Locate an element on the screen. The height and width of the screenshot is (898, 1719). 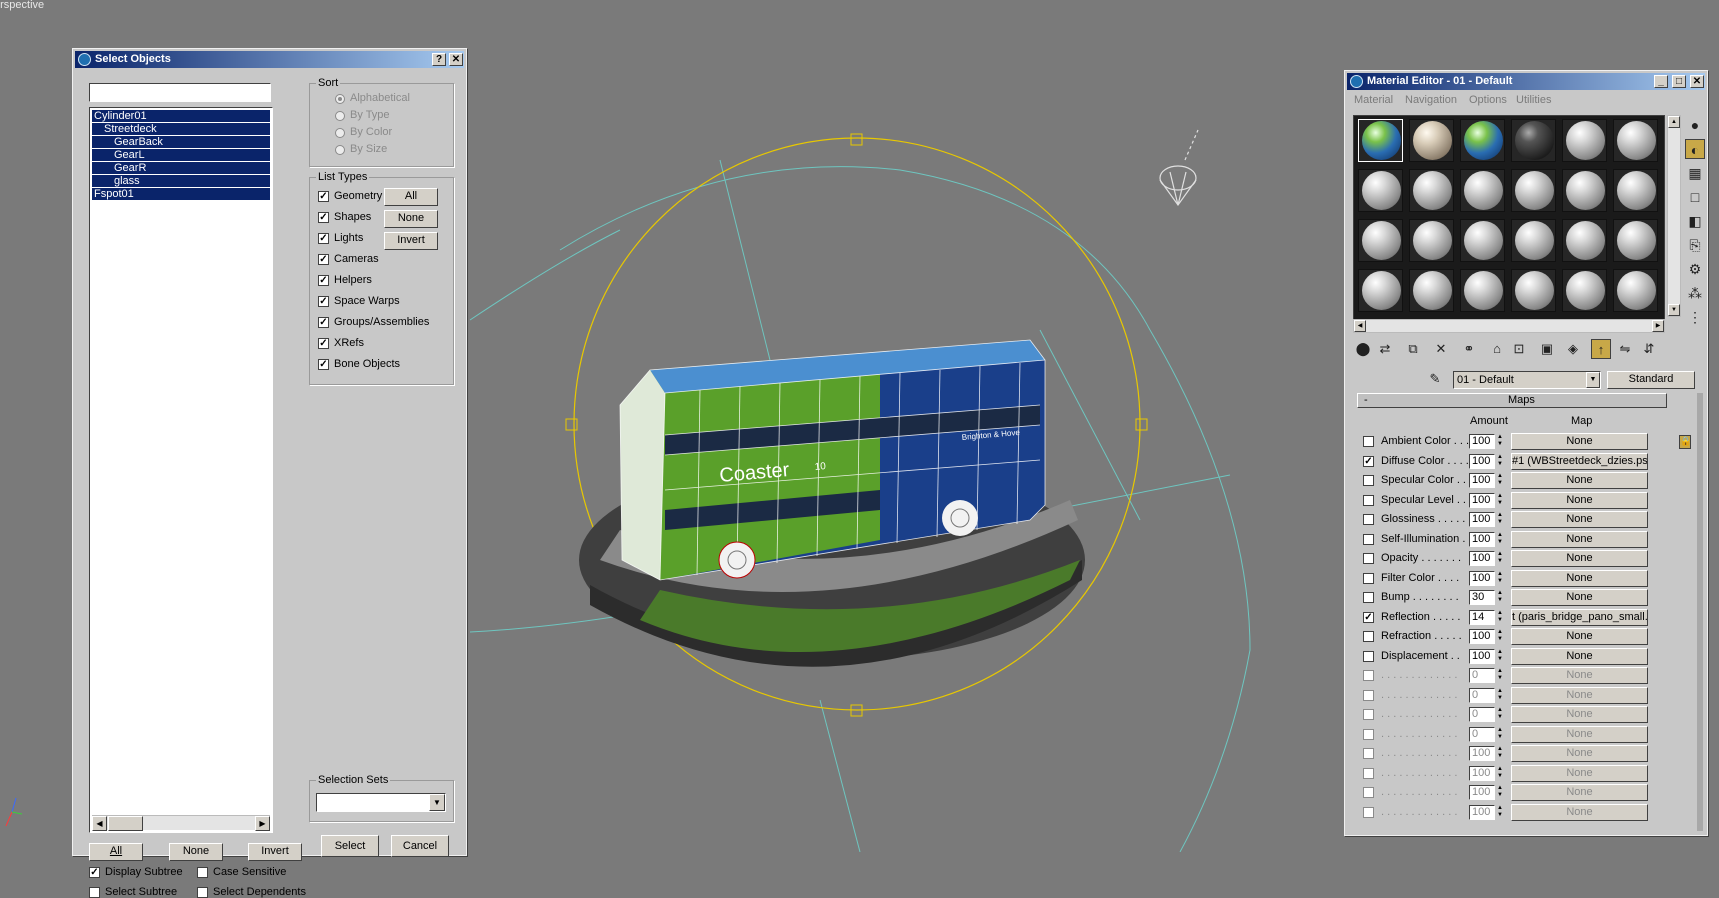
select-all-button: All is located at coordinates (116, 852).